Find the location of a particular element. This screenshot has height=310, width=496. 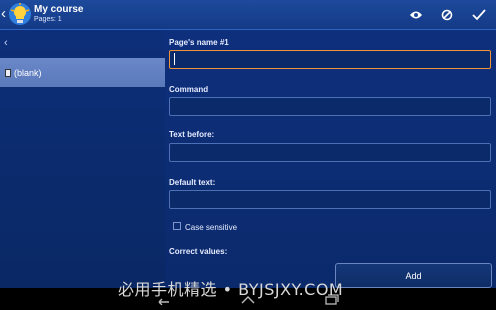

action-bar: ‹ My course Pages: 1 is located at coordinates (248, 15).